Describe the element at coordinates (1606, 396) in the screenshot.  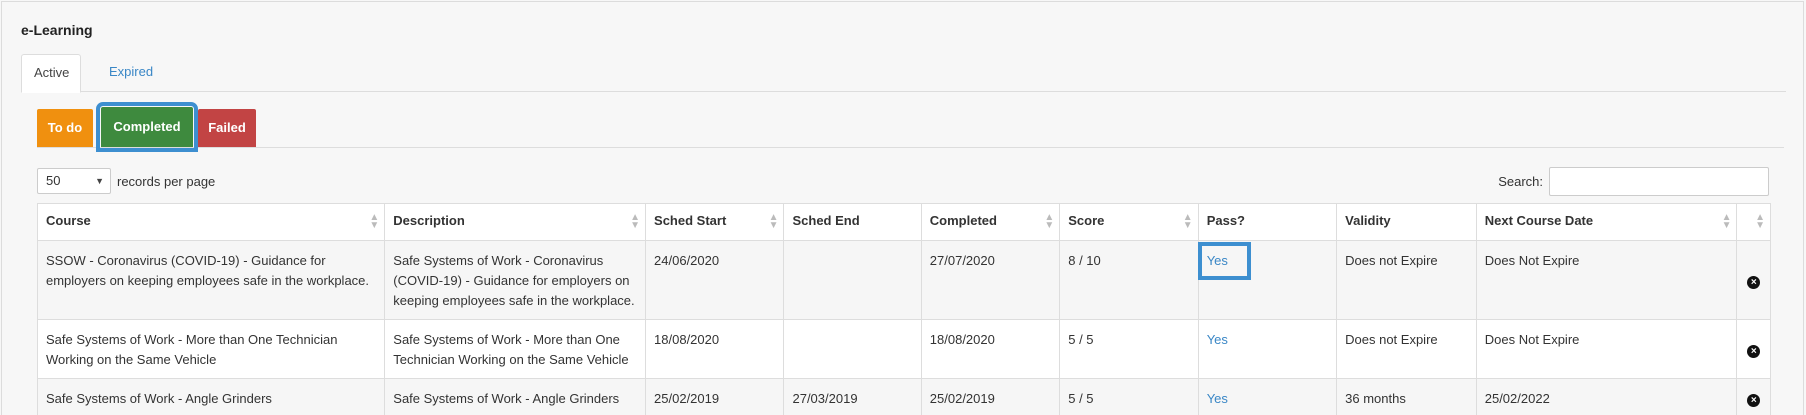
I see `cell-next-course-date: 25/02/2022` at that location.